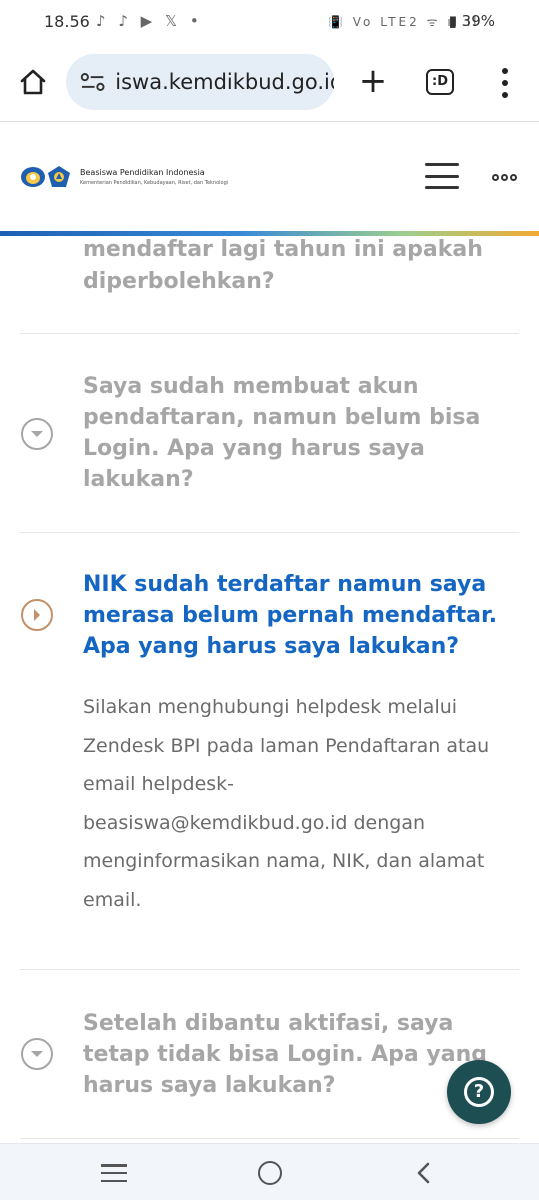  Describe the element at coordinates (33, 177) in the screenshot. I see `bpi-logo-icon` at that location.